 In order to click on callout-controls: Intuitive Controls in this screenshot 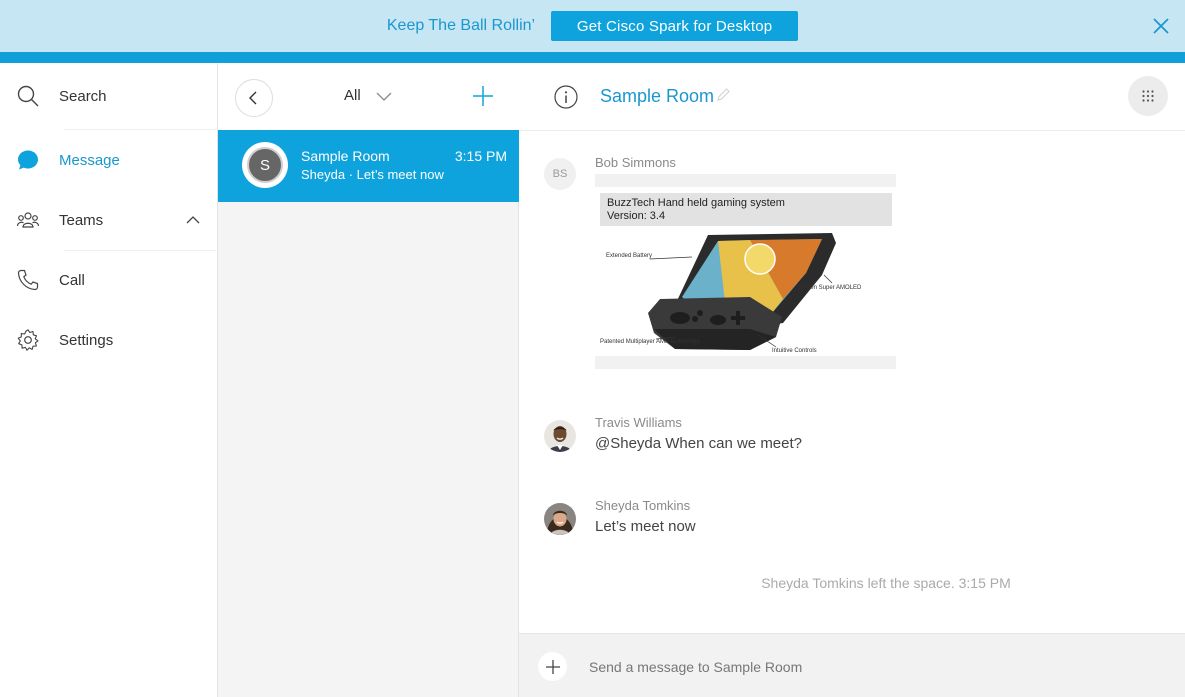, I will do `click(794, 351)`.